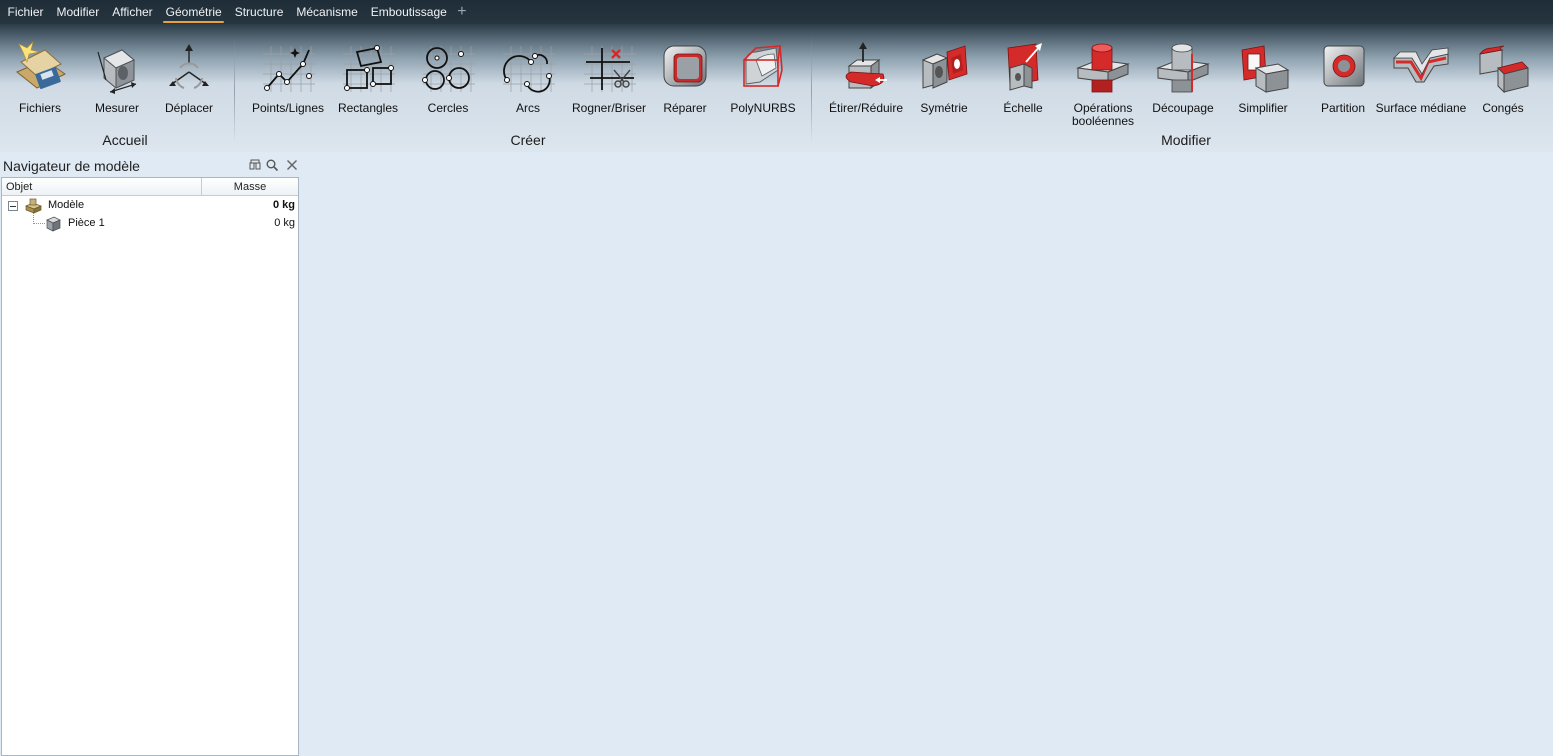  Describe the element at coordinates (66, 205) in the screenshot. I see `tree-item-name: Modèle` at that location.